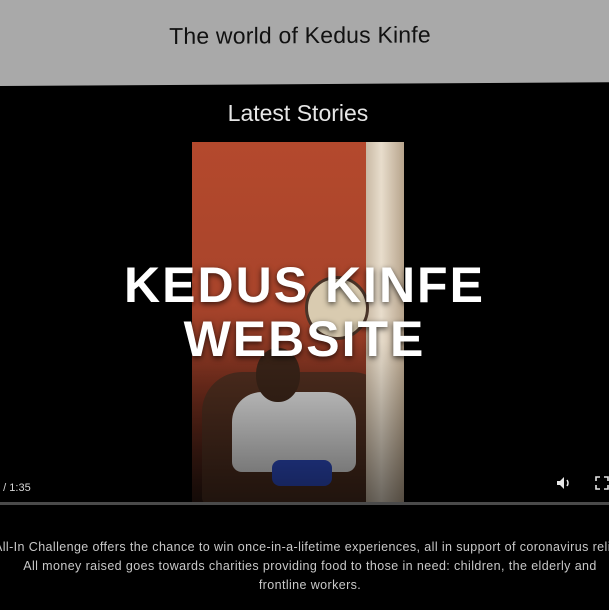  I want to click on section-title: Latest Stories, so click(298, 113).